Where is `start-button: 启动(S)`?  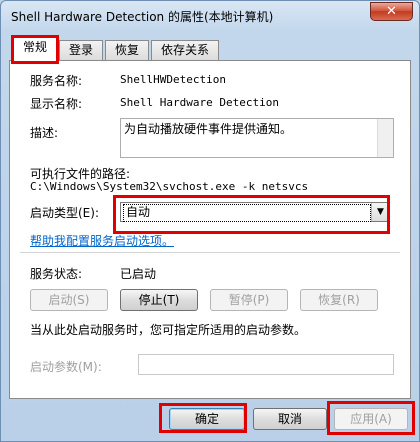 start-button: 启动(S) is located at coordinates (69, 300).